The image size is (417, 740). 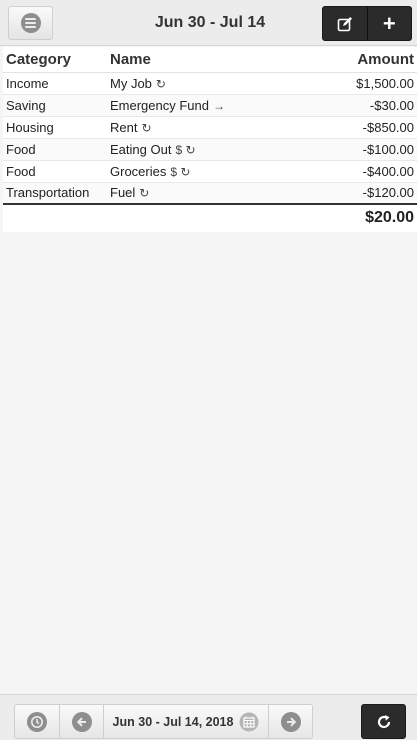 I want to click on edit-icon, so click(x=344, y=23).